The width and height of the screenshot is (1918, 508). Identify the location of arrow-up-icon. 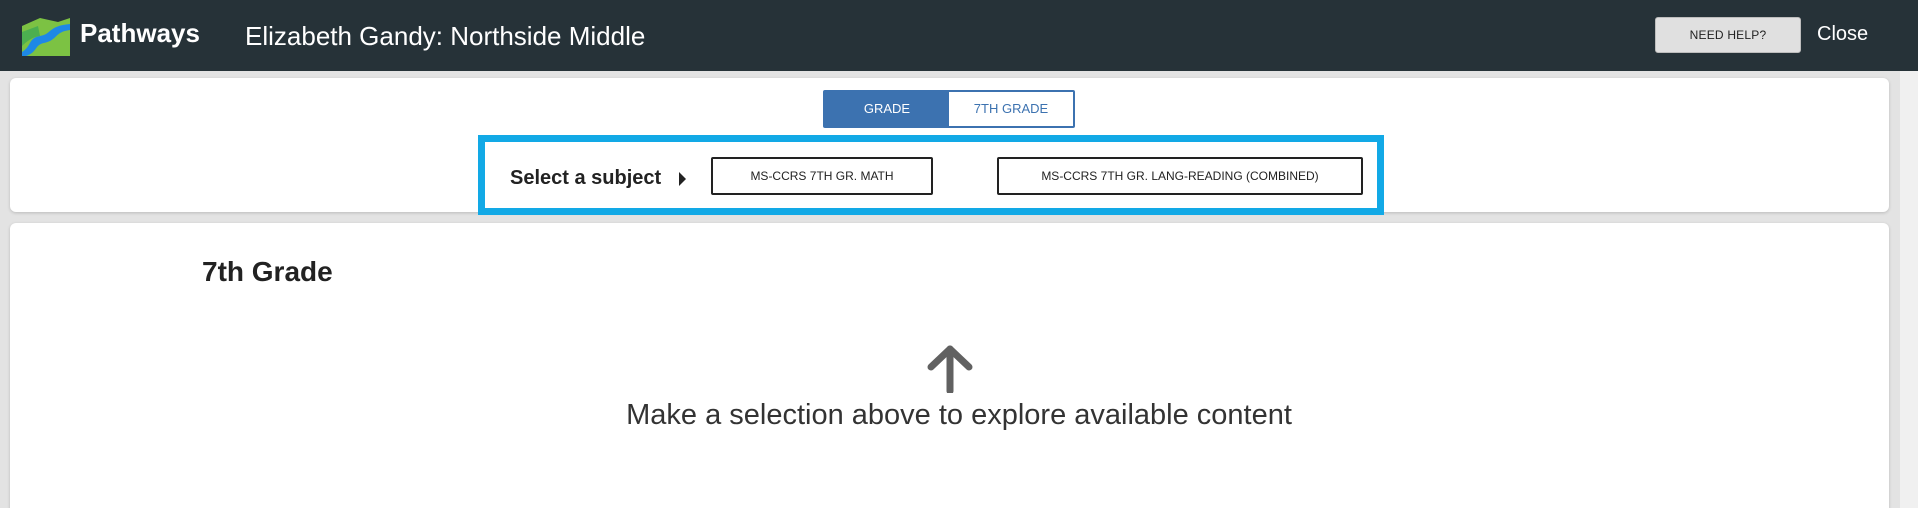
(950, 369).